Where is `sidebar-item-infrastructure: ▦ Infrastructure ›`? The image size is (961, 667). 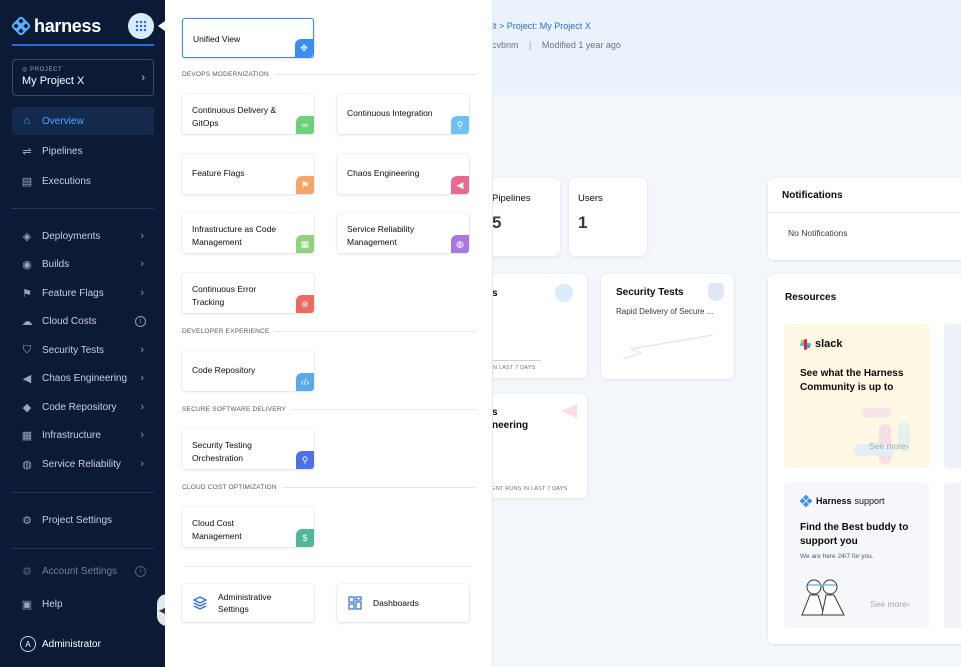 sidebar-item-infrastructure: ▦ Infrastructure › is located at coordinates (83, 435).